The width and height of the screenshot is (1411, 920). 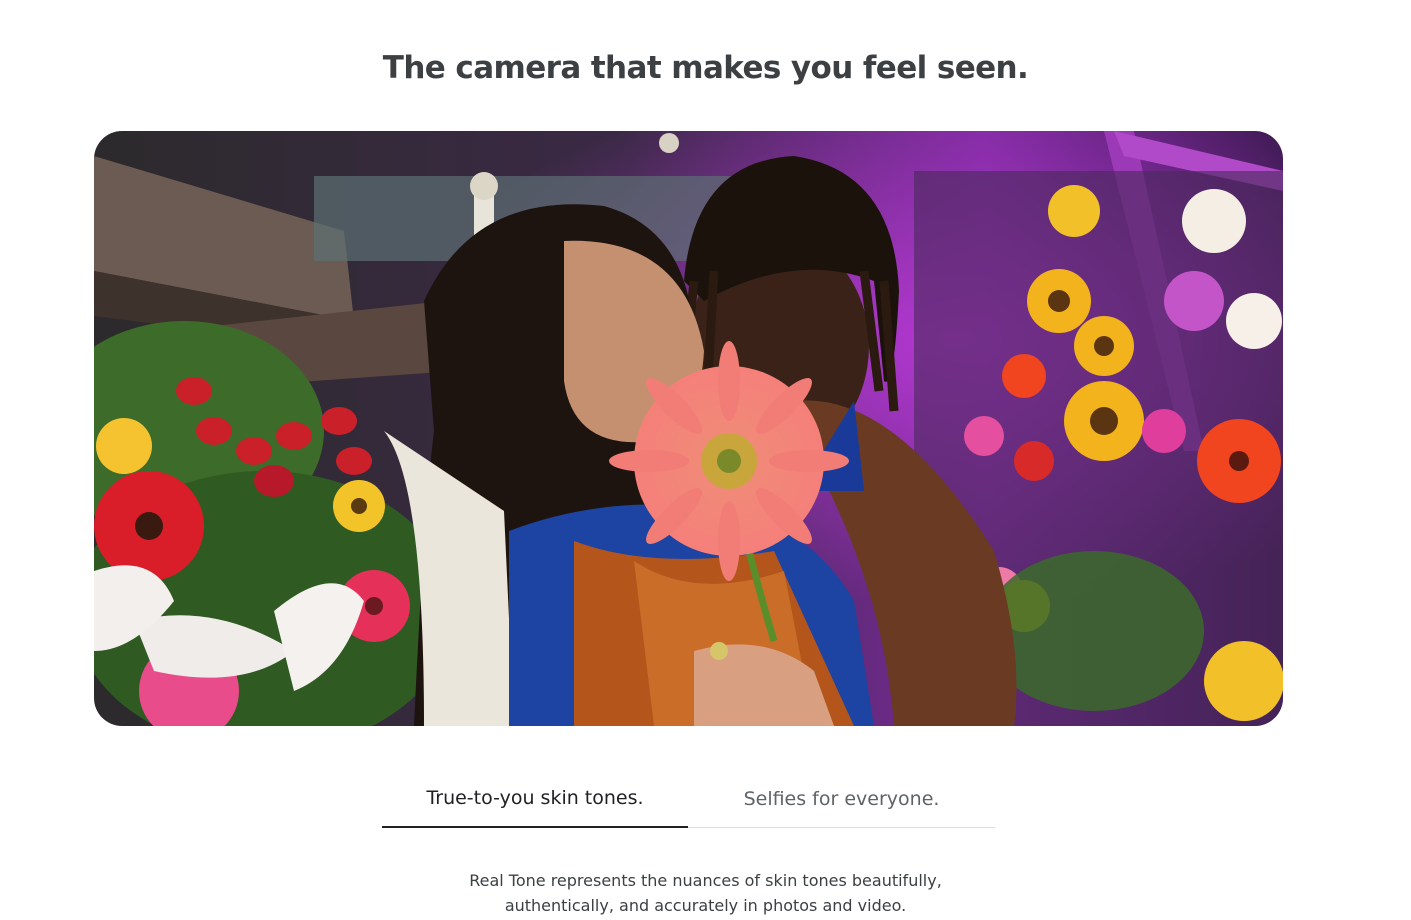 What do you see at coordinates (535, 799) in the screenshot?
I see `tab-true-to-you-skin-tones: True-to-you skin tones.` at bounding box center [535, 799].